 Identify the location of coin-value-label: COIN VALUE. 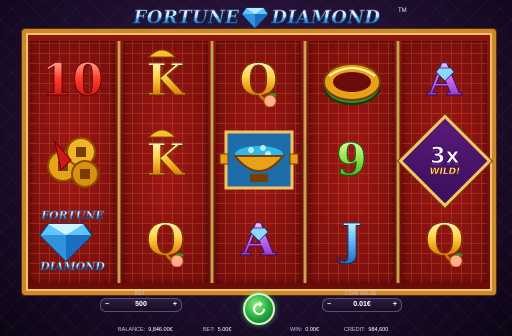
(361, 294).